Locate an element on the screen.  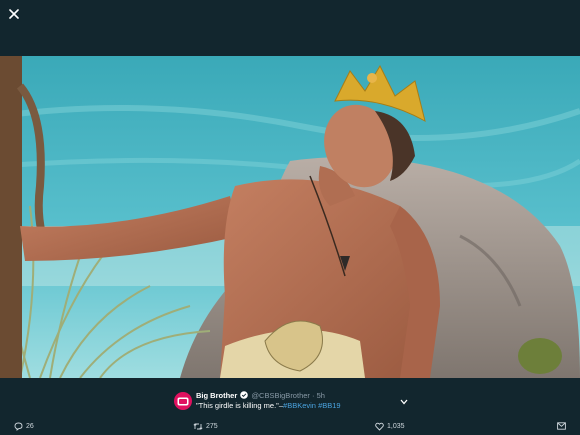
tweet-header: Big Brother @CBSBigBrother · 5h is located at coordinates (260, 396).